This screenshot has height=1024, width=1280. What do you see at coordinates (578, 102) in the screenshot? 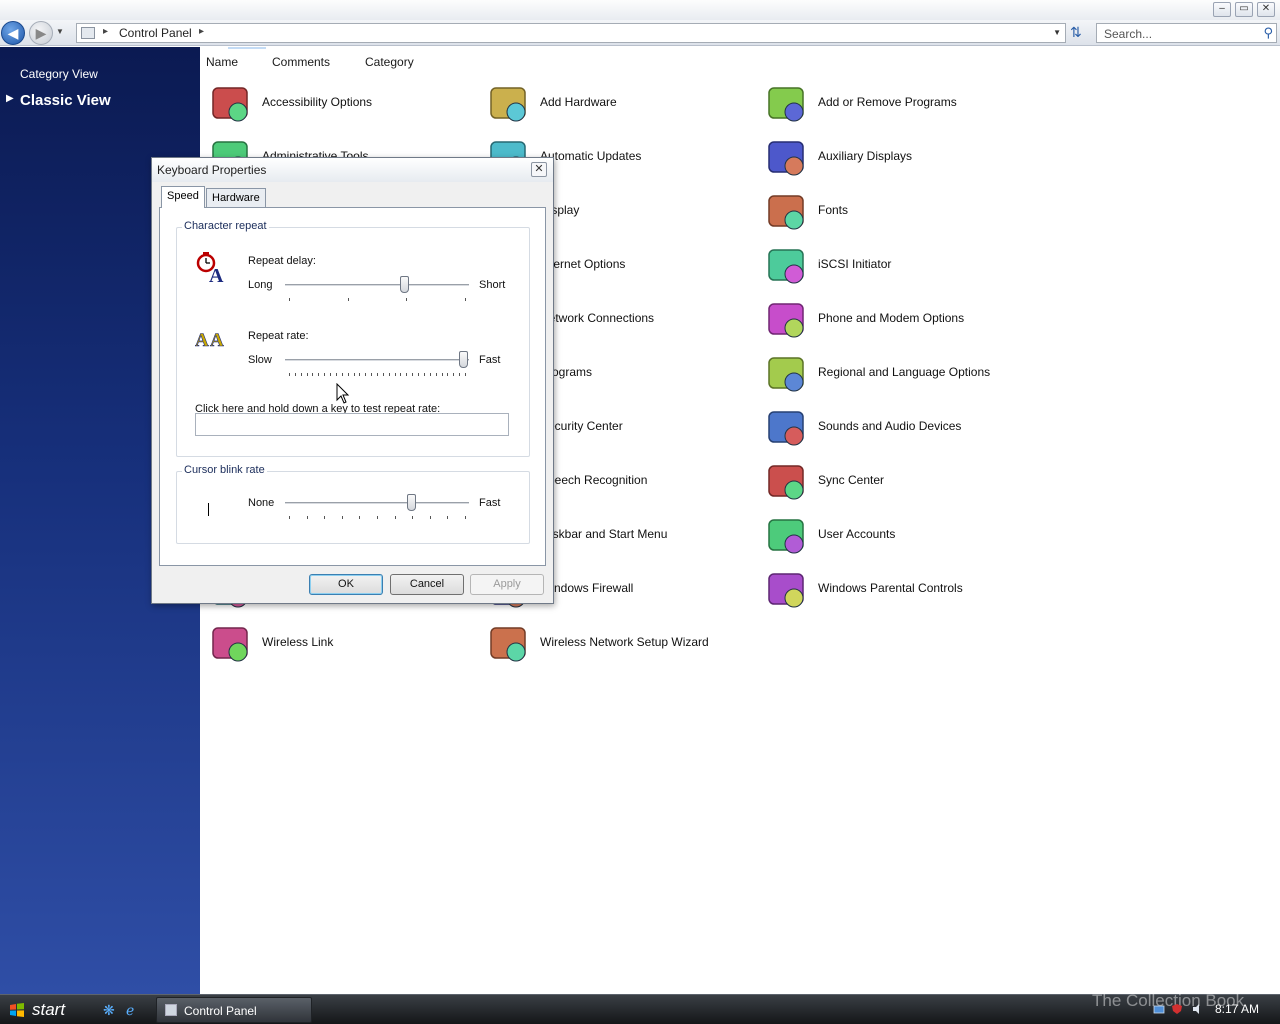
I see `control-panel-item-label: Add Hardware` at bounding box center [578, 102].